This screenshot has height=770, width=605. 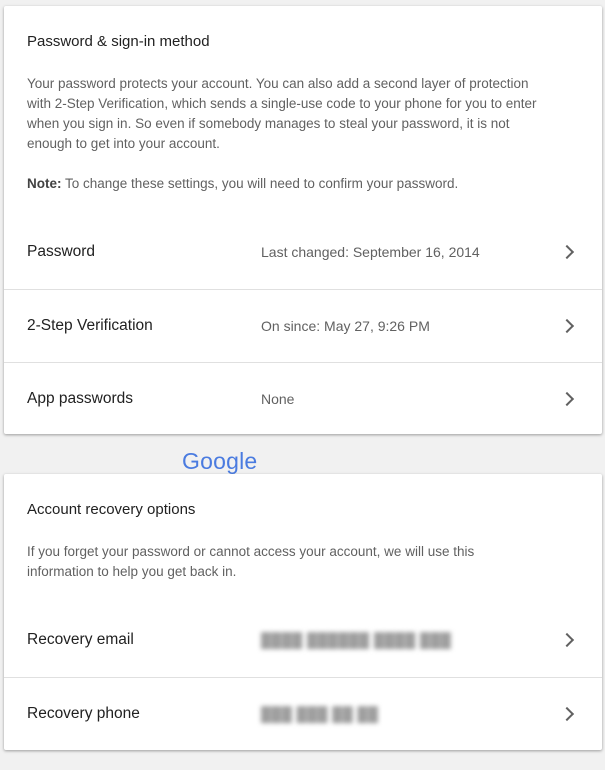 I want to click on recovery-phone-row-label: Recovery phone, so click(x=83, y=713).